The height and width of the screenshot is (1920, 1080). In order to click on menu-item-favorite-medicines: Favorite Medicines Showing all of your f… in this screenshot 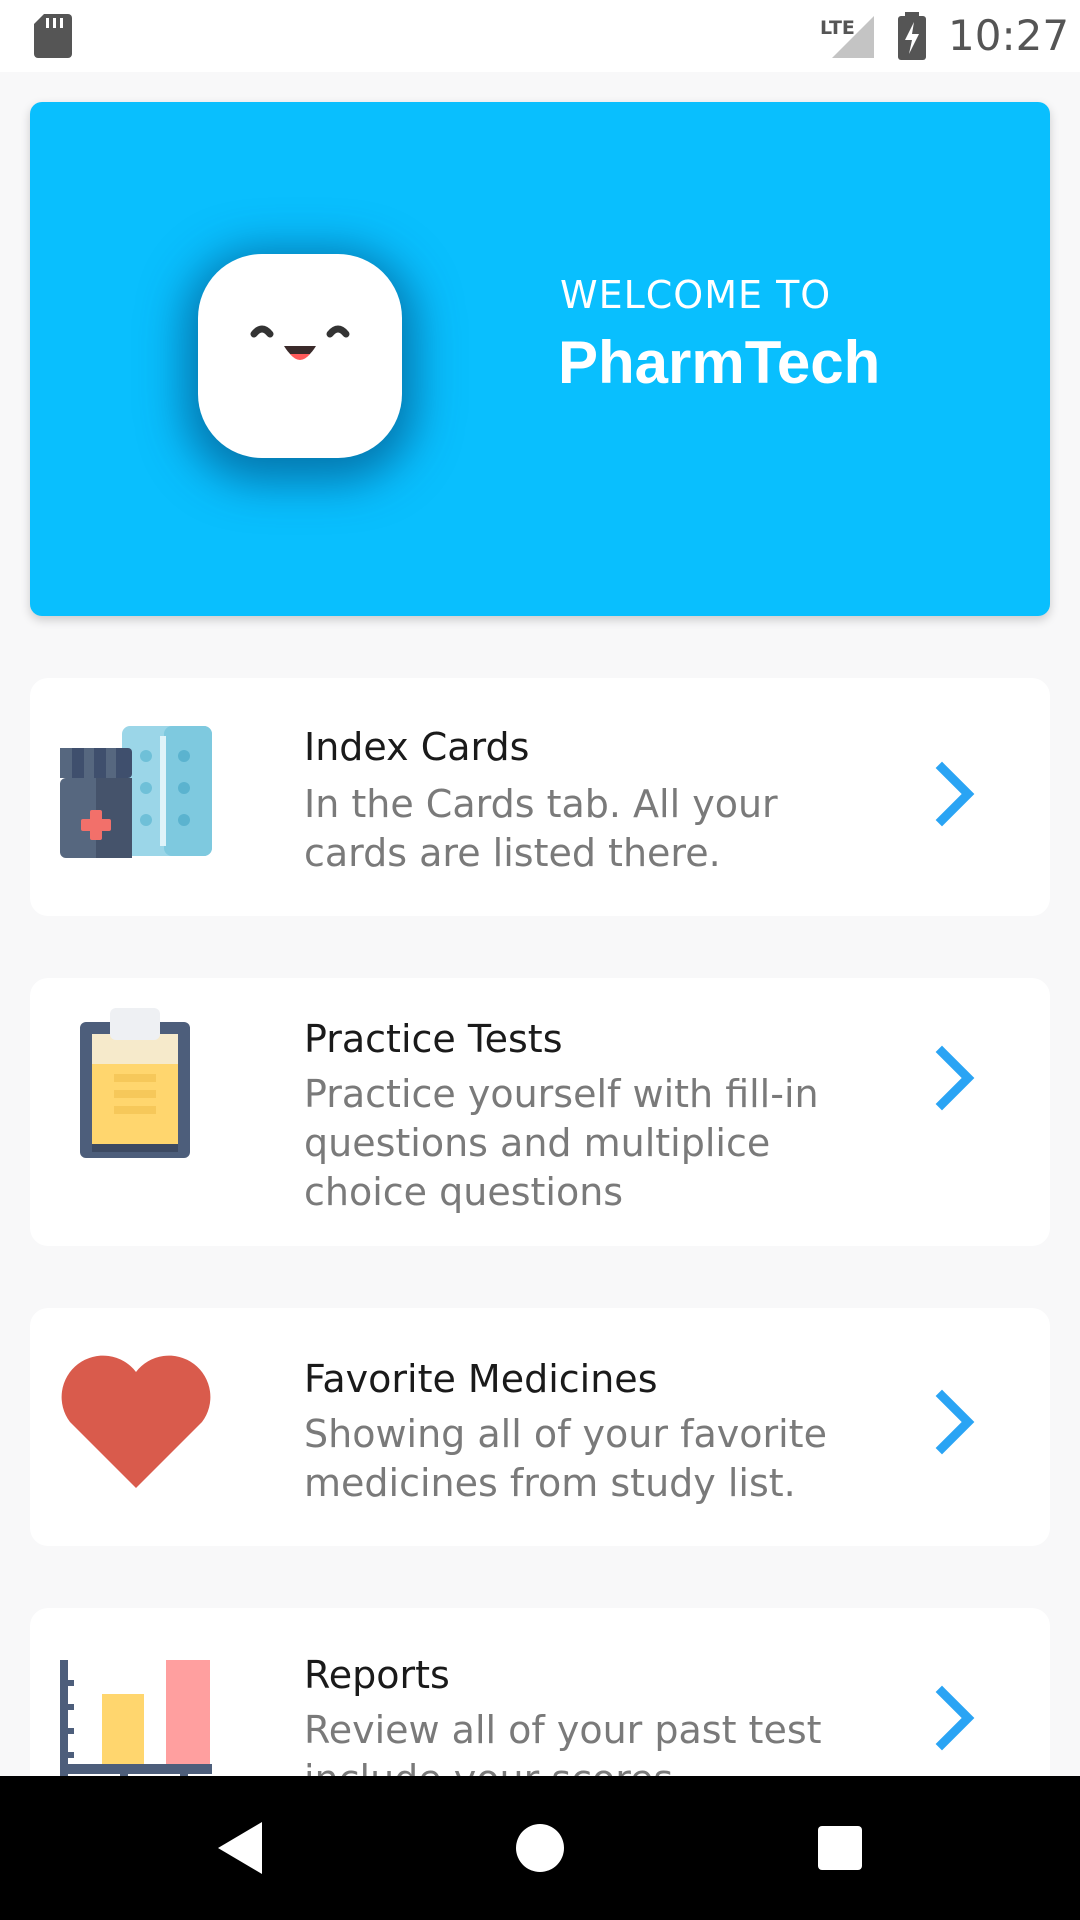, I will do `click(540, 1427)`.